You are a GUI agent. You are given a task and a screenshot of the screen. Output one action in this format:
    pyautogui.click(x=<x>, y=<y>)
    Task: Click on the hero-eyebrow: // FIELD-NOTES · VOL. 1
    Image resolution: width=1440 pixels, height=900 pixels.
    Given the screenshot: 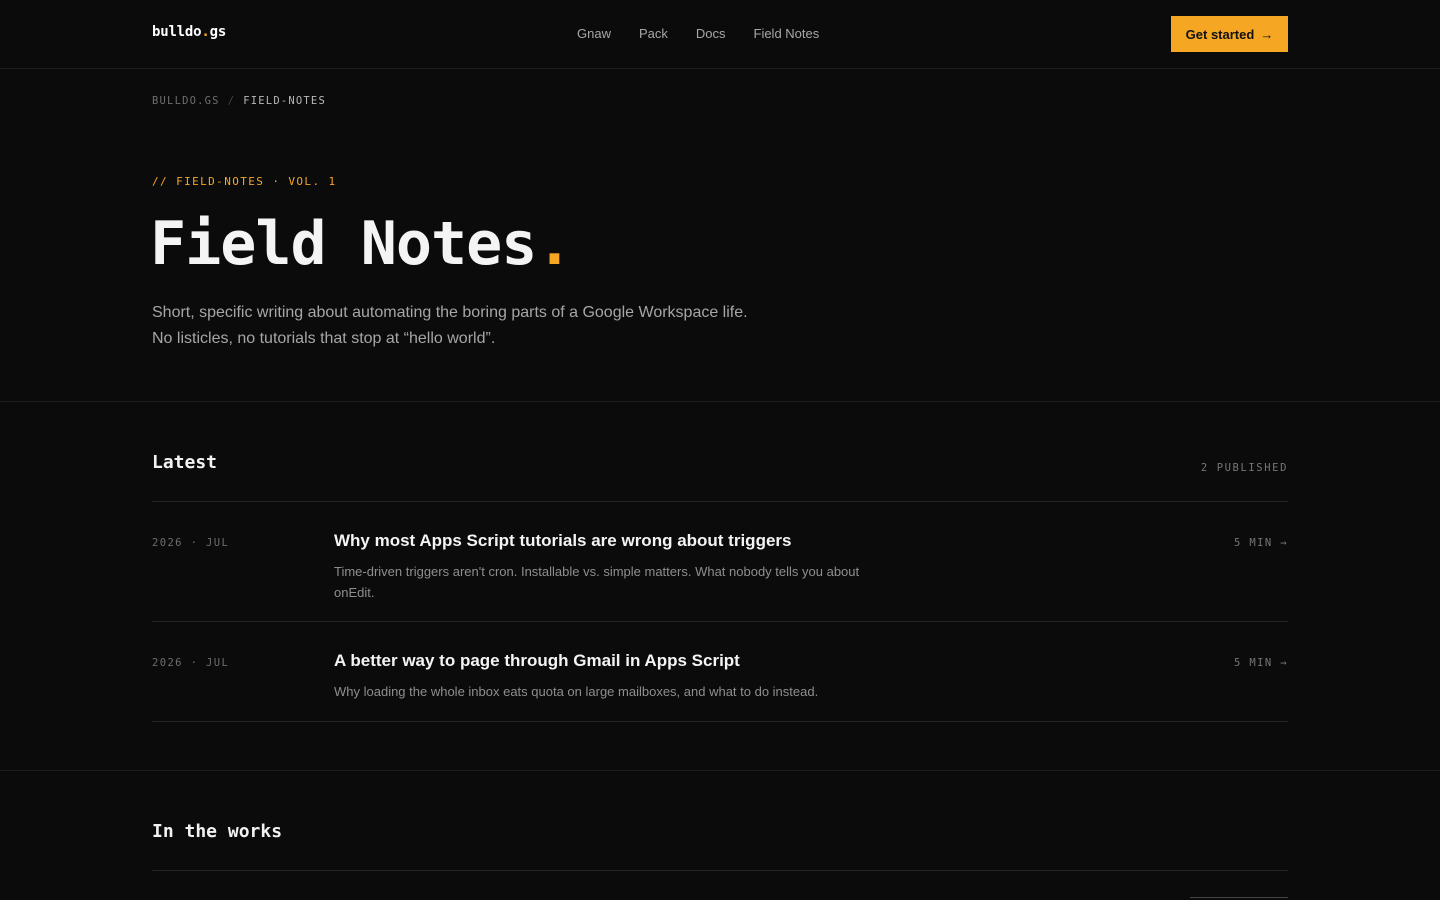 What is the action you would take?
    pyautogui.click(x=244, y=181)
    